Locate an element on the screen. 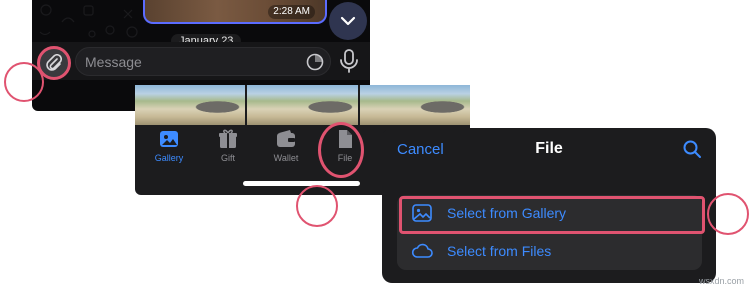  tab-gift-label: Gift is located at coordinates (227, 158).